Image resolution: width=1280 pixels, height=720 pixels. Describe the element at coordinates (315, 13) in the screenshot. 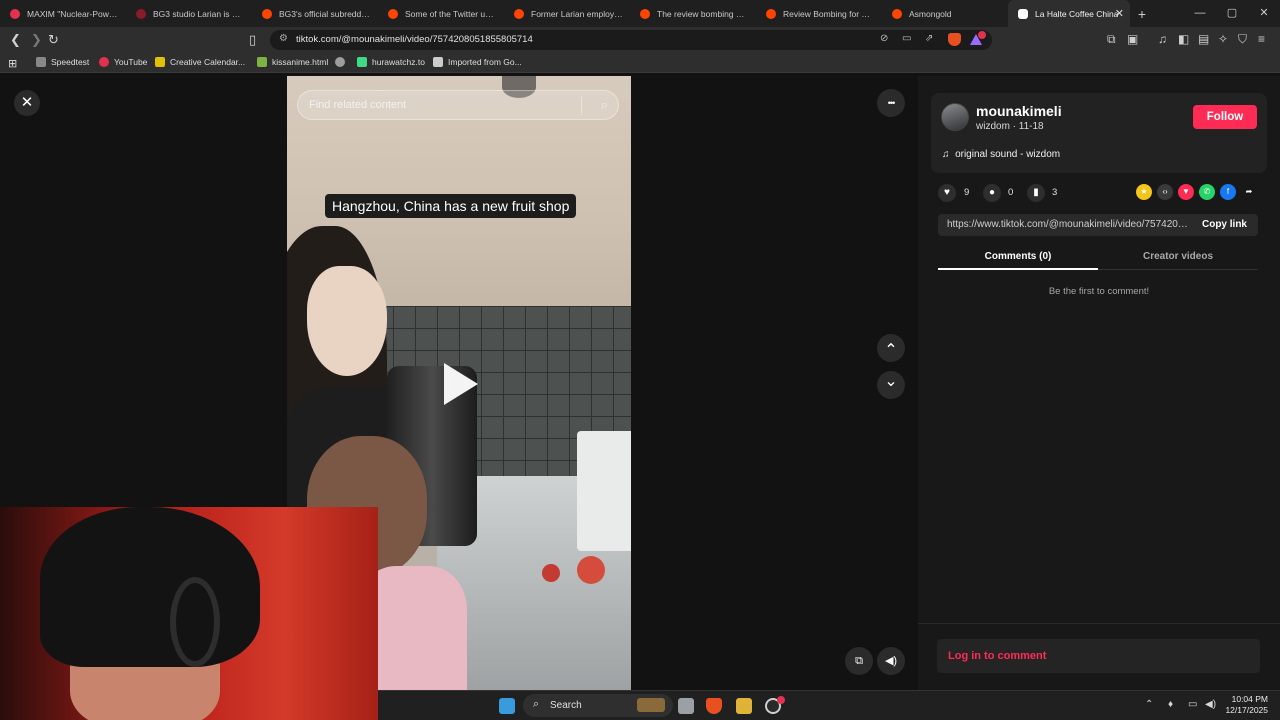

I see `browser-tab: BG3's official subreddit cr` at that location.